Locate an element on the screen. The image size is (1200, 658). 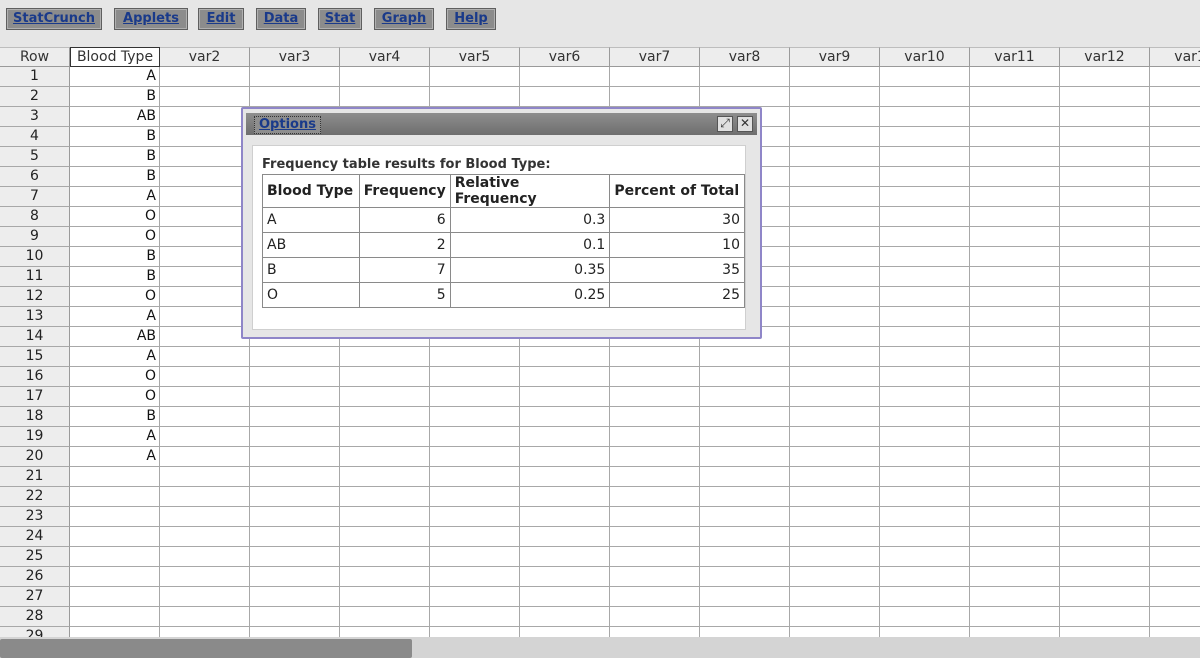
grid-cell: O is located at coordinates (115, 397).